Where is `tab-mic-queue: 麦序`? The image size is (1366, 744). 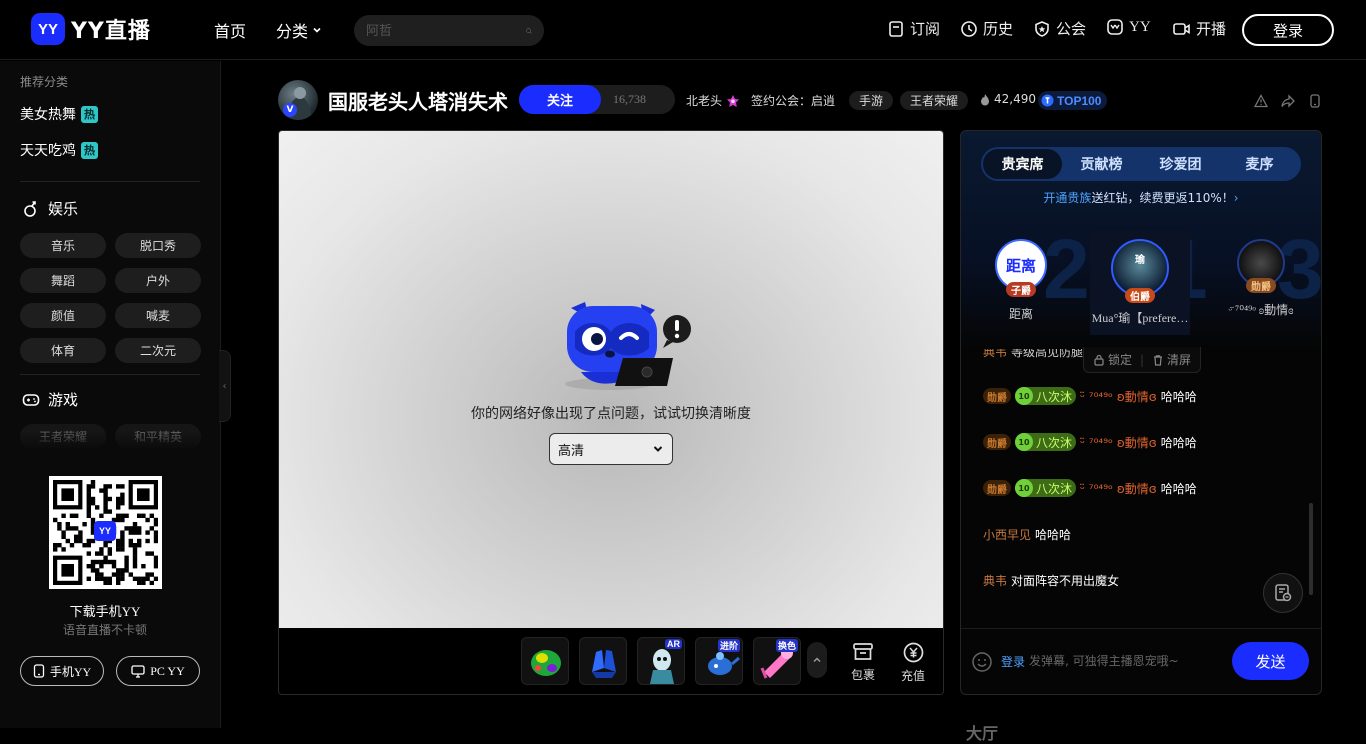 tab-mic-queue: 麦序 is located at coordinates (1259, 164).